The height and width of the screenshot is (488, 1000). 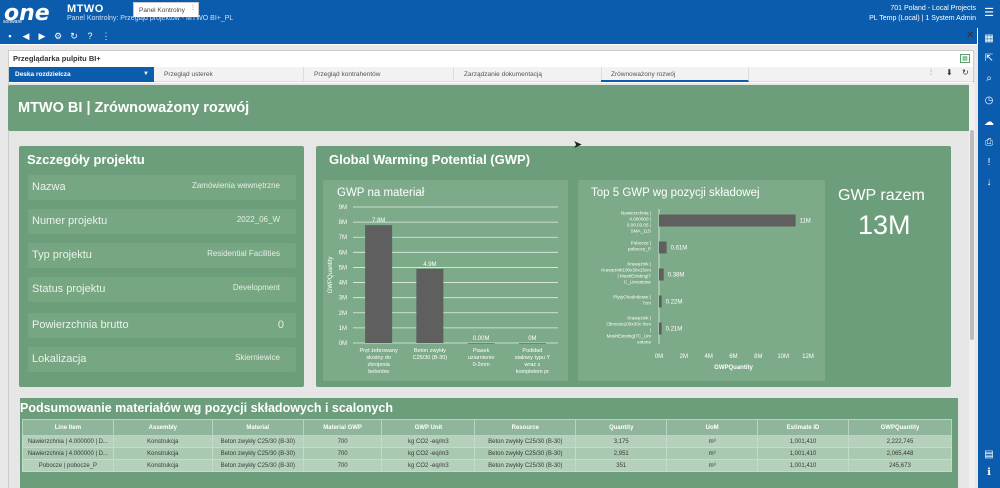 What do you see at coordinates (758, 357) in the screenshot?
I see `x-tick-label: 8M` at bounding box center [758, 357].